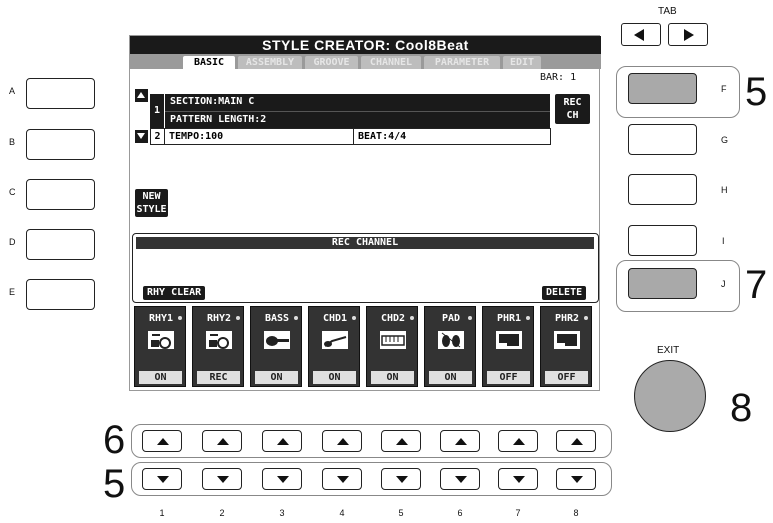  Describe the element at coordinates (662, 283) in the screenshot. I see `button-j` at that location.